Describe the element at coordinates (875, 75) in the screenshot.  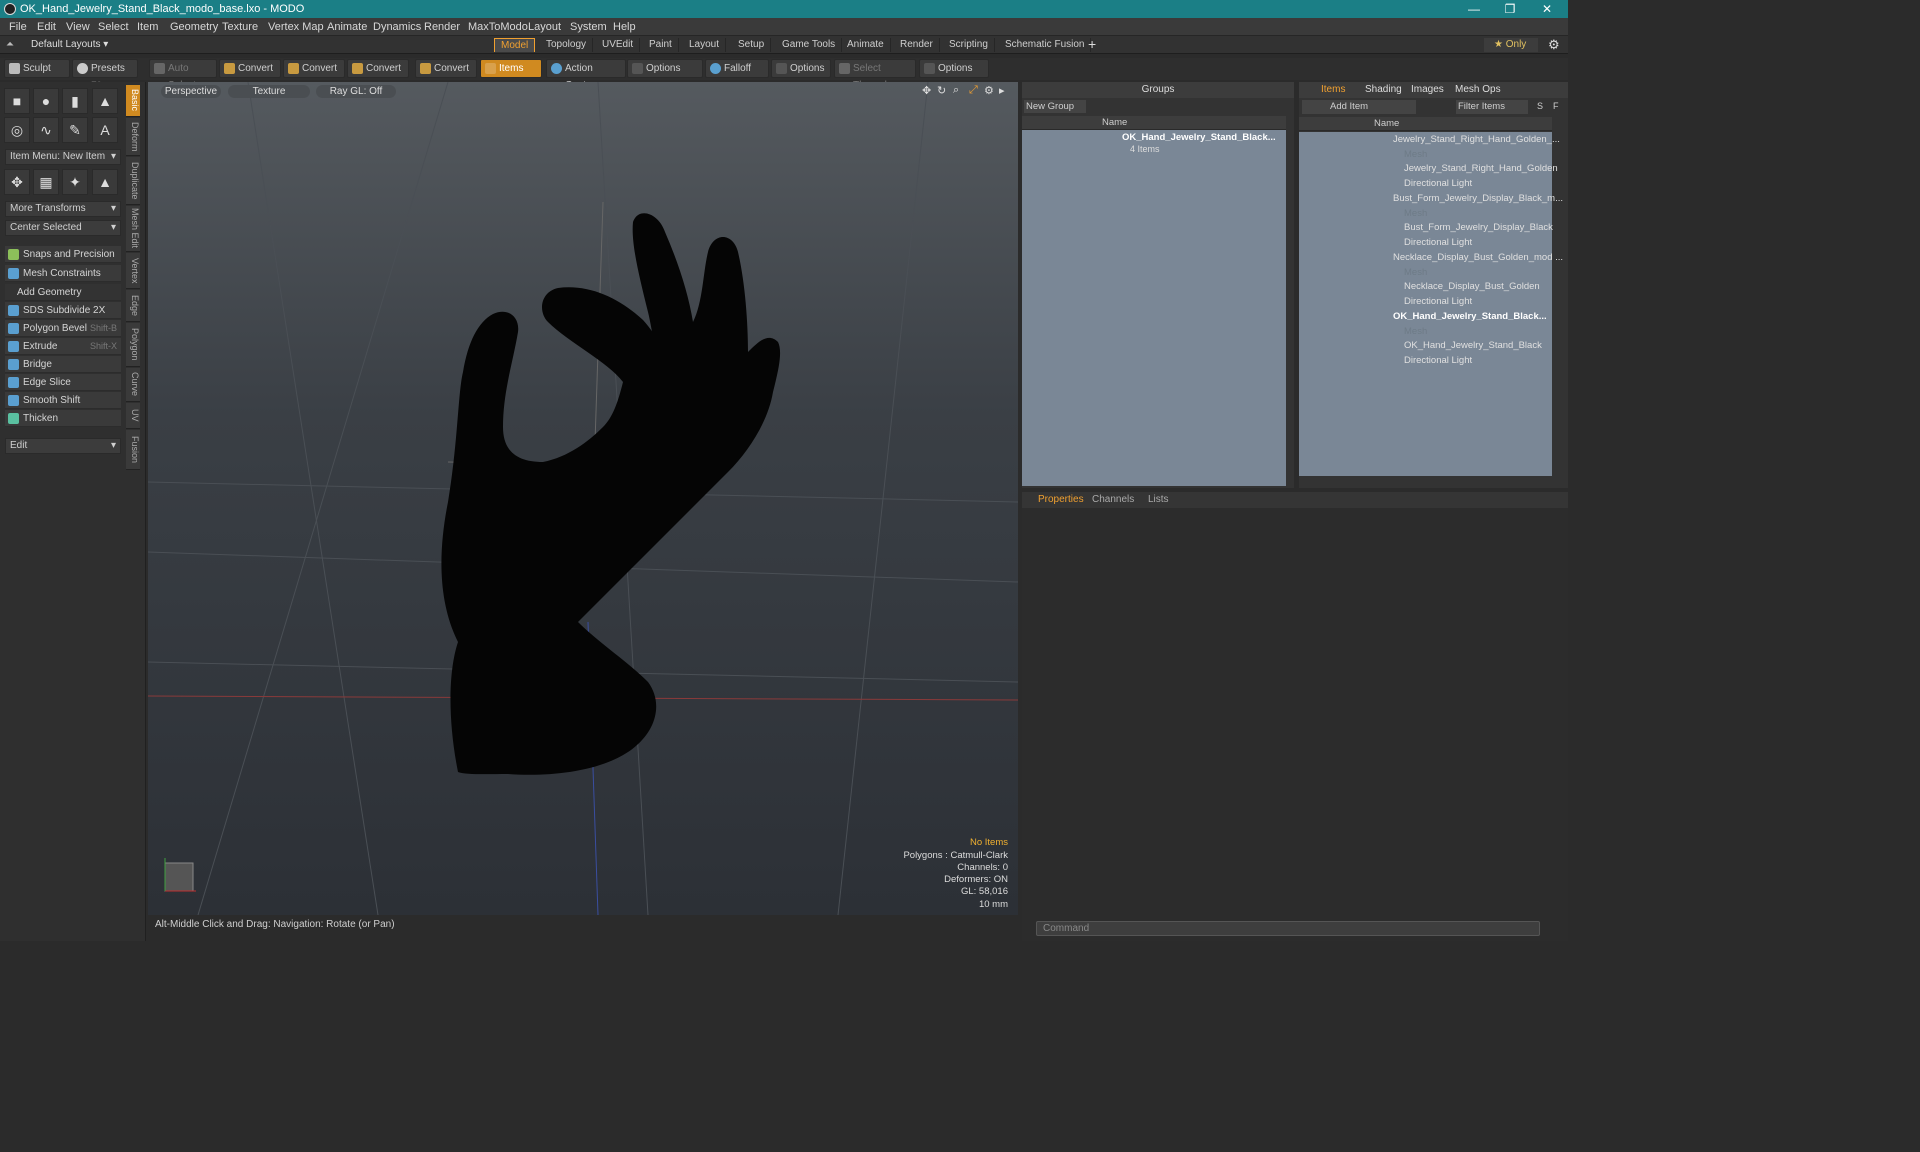
I see `select-through-button: Select Through` at that location.